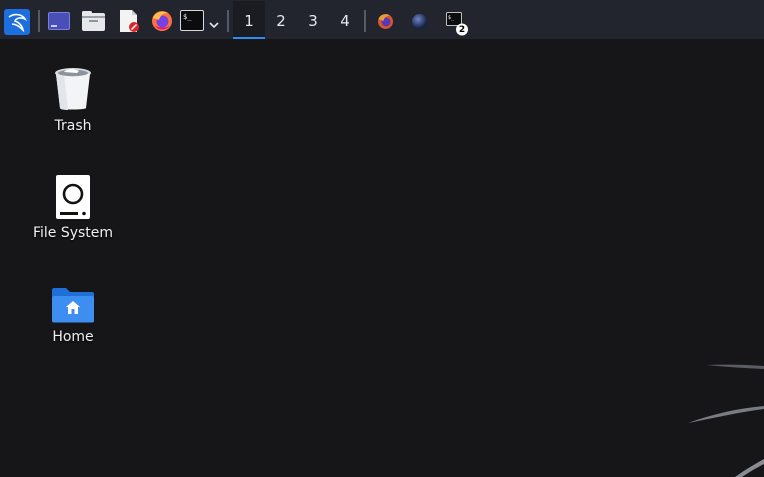  I want to click on desktop-icon-label: File System, so click(73, 233).